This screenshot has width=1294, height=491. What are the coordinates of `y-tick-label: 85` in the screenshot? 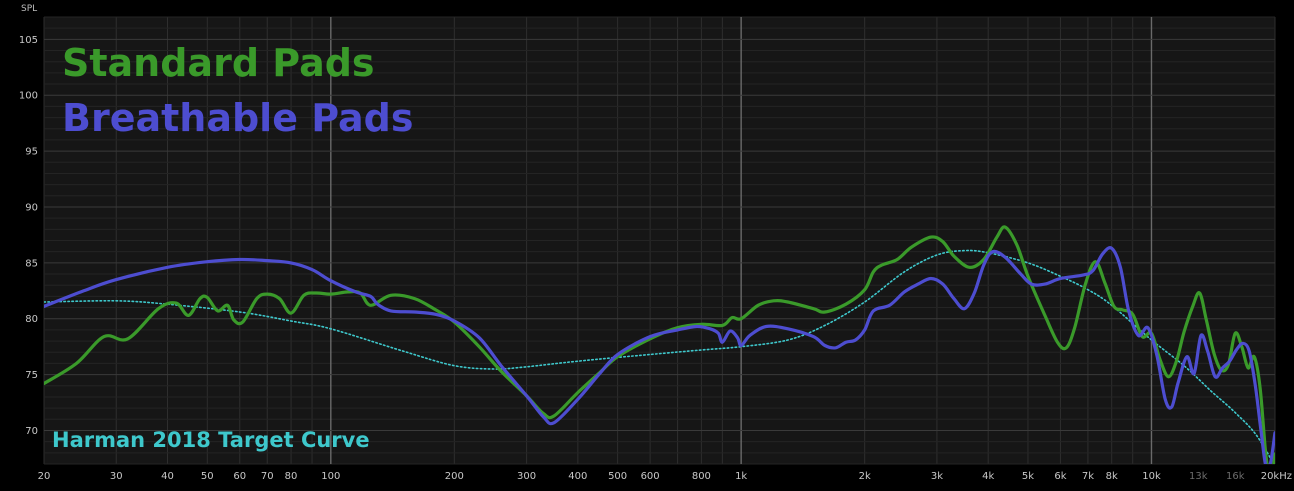 It's located at (31, 263).